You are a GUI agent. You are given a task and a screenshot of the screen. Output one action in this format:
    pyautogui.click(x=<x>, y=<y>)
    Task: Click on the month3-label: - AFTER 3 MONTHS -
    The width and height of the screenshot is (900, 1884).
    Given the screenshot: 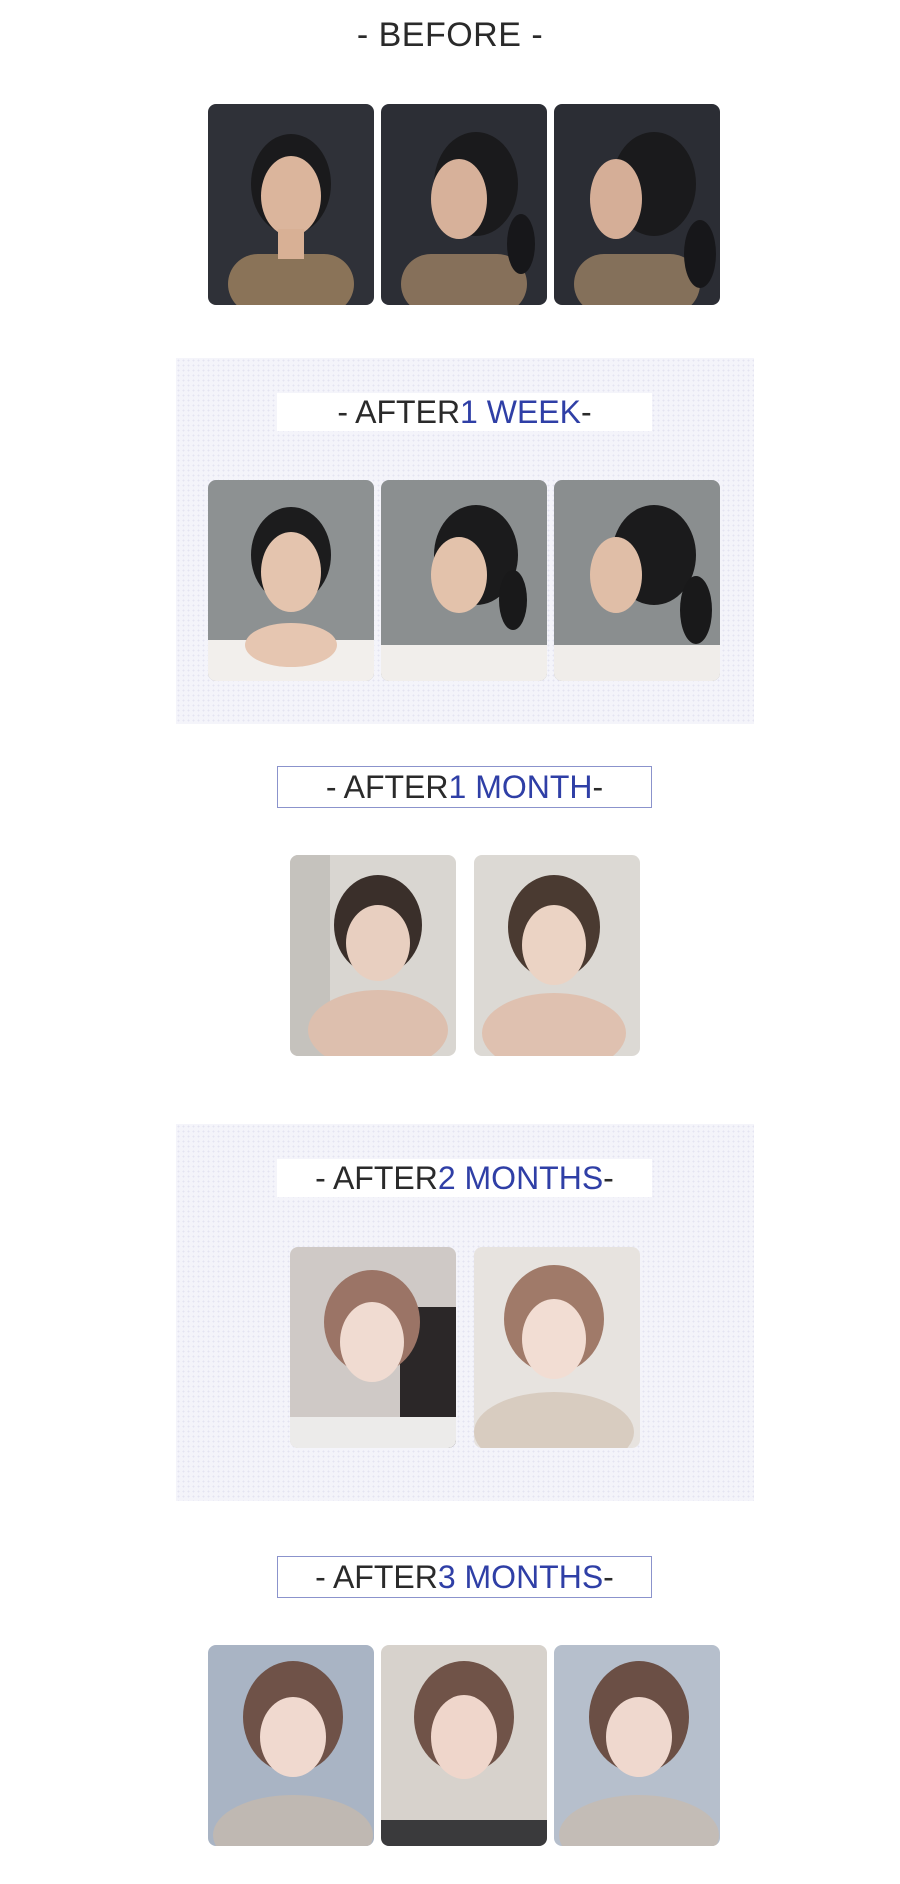 What is the action you would take?
    pyautogui.click(x=464, y=1577)
    